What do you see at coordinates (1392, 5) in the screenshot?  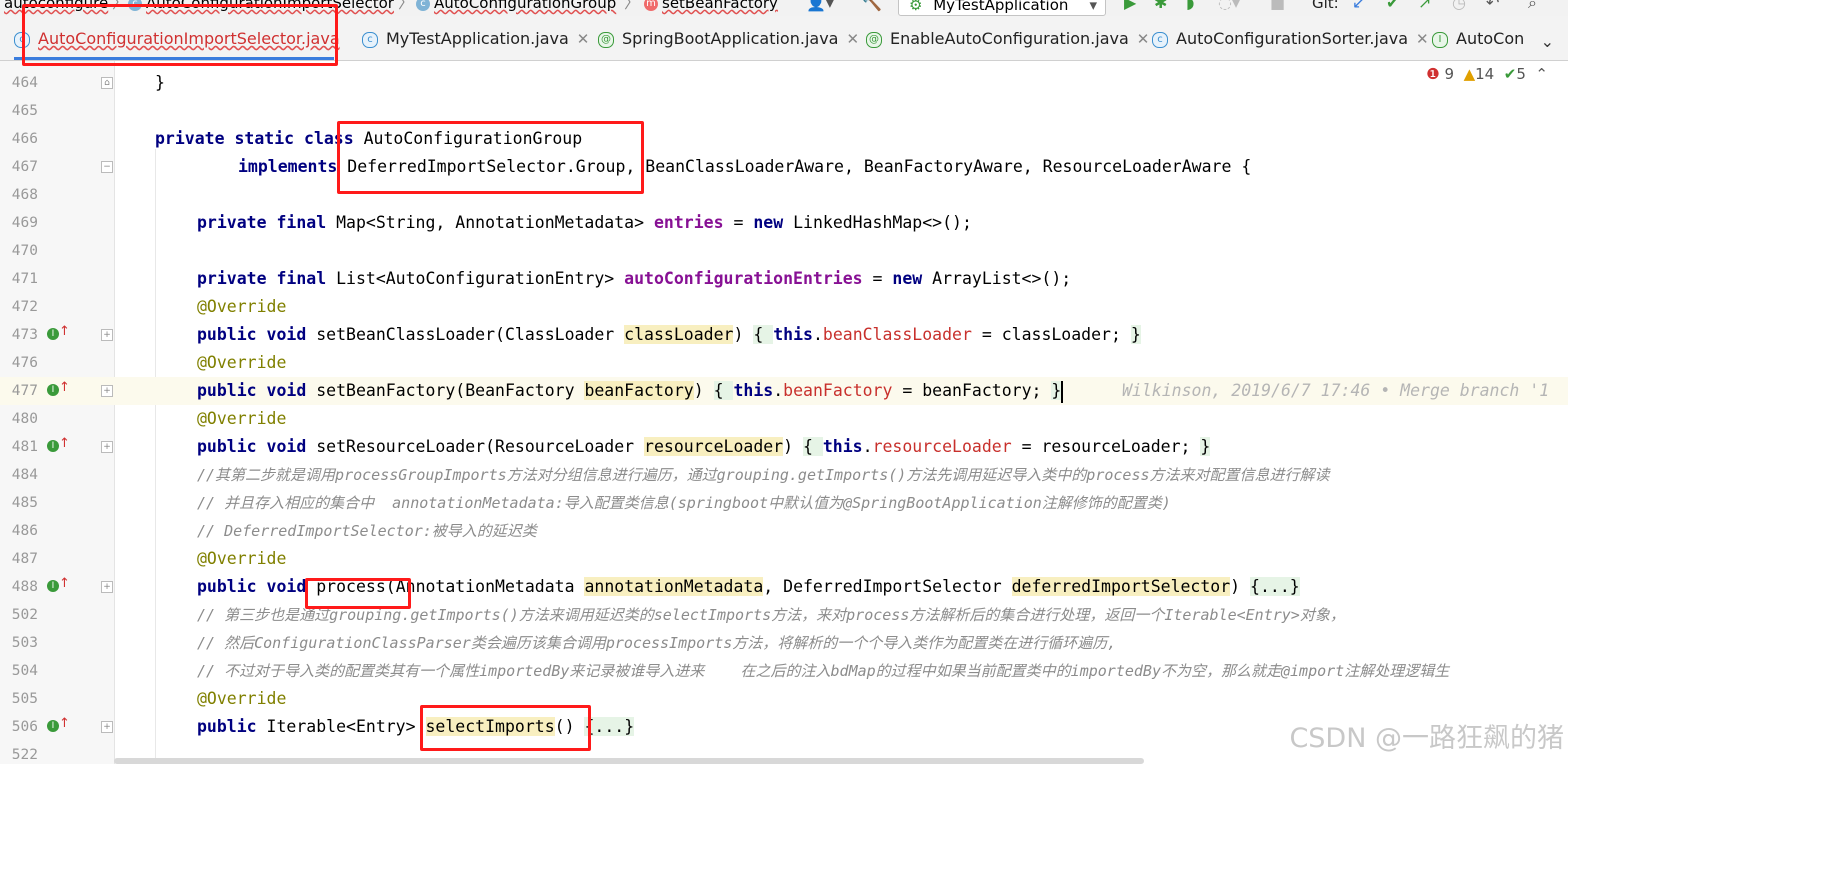 I see `git-commit-icon: ✔` at bounding box center [1392, 5].